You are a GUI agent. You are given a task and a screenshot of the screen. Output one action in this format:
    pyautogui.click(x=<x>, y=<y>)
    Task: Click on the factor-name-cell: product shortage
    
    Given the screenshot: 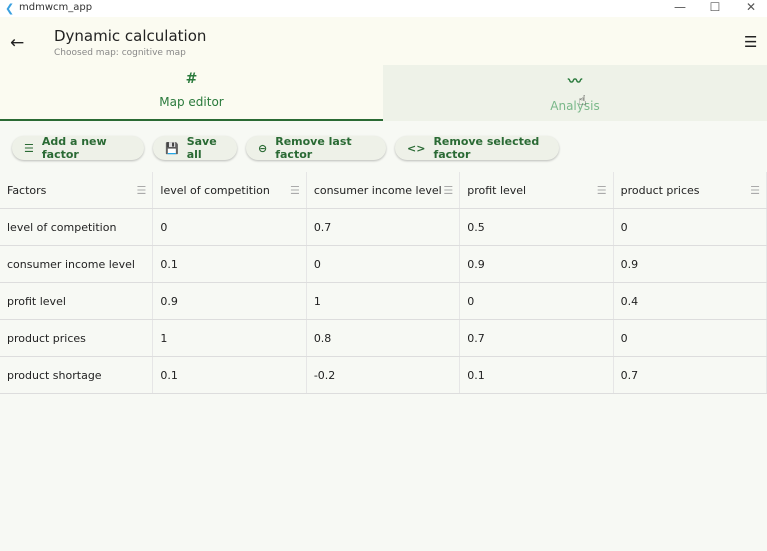 What is the action you would take?
    pyautogui.click(x=77, y=375)
    